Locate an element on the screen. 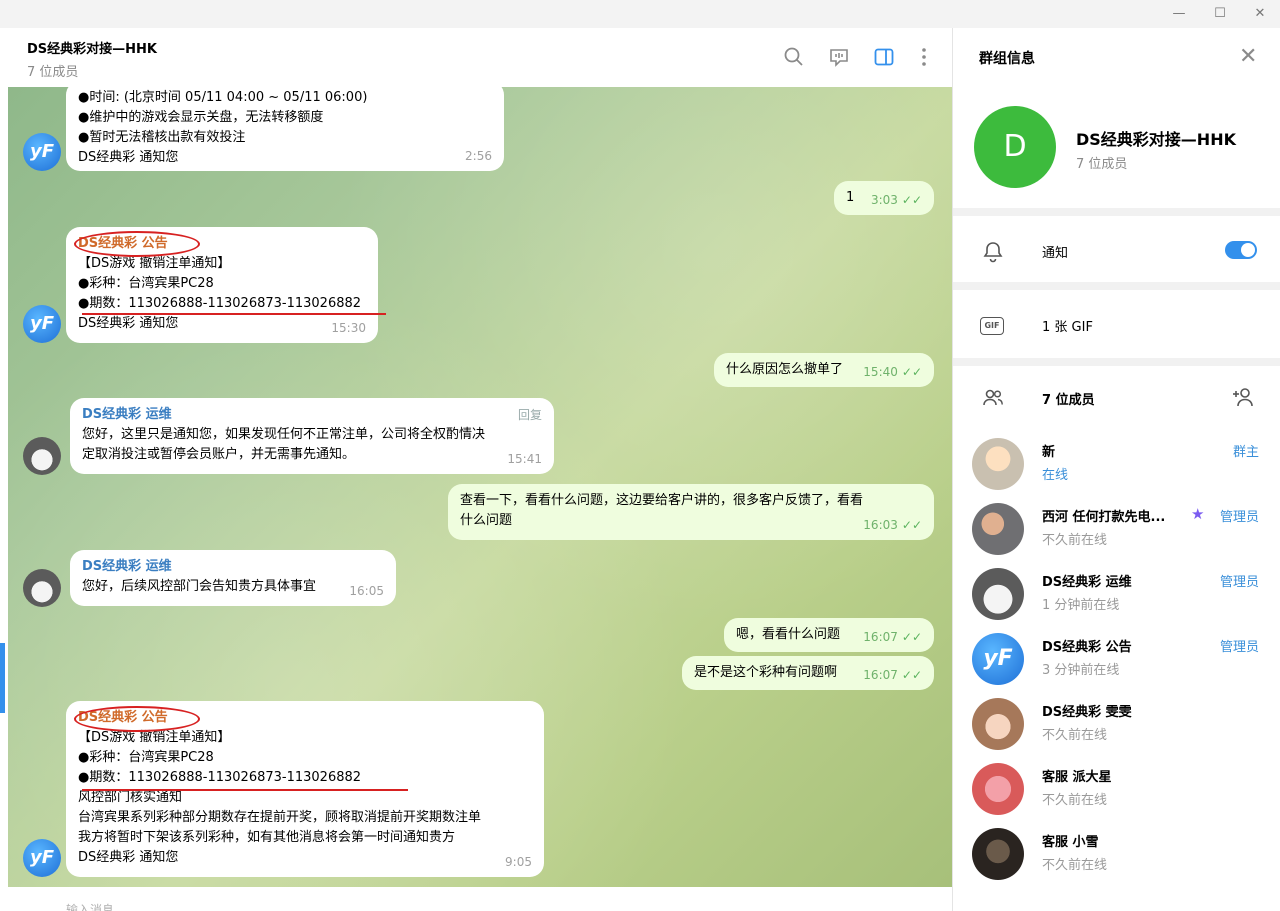 This screenshot has height=911, width=1280. member-row: 客服 派大星 不久前在线 is located at coordinates (1116, 788).